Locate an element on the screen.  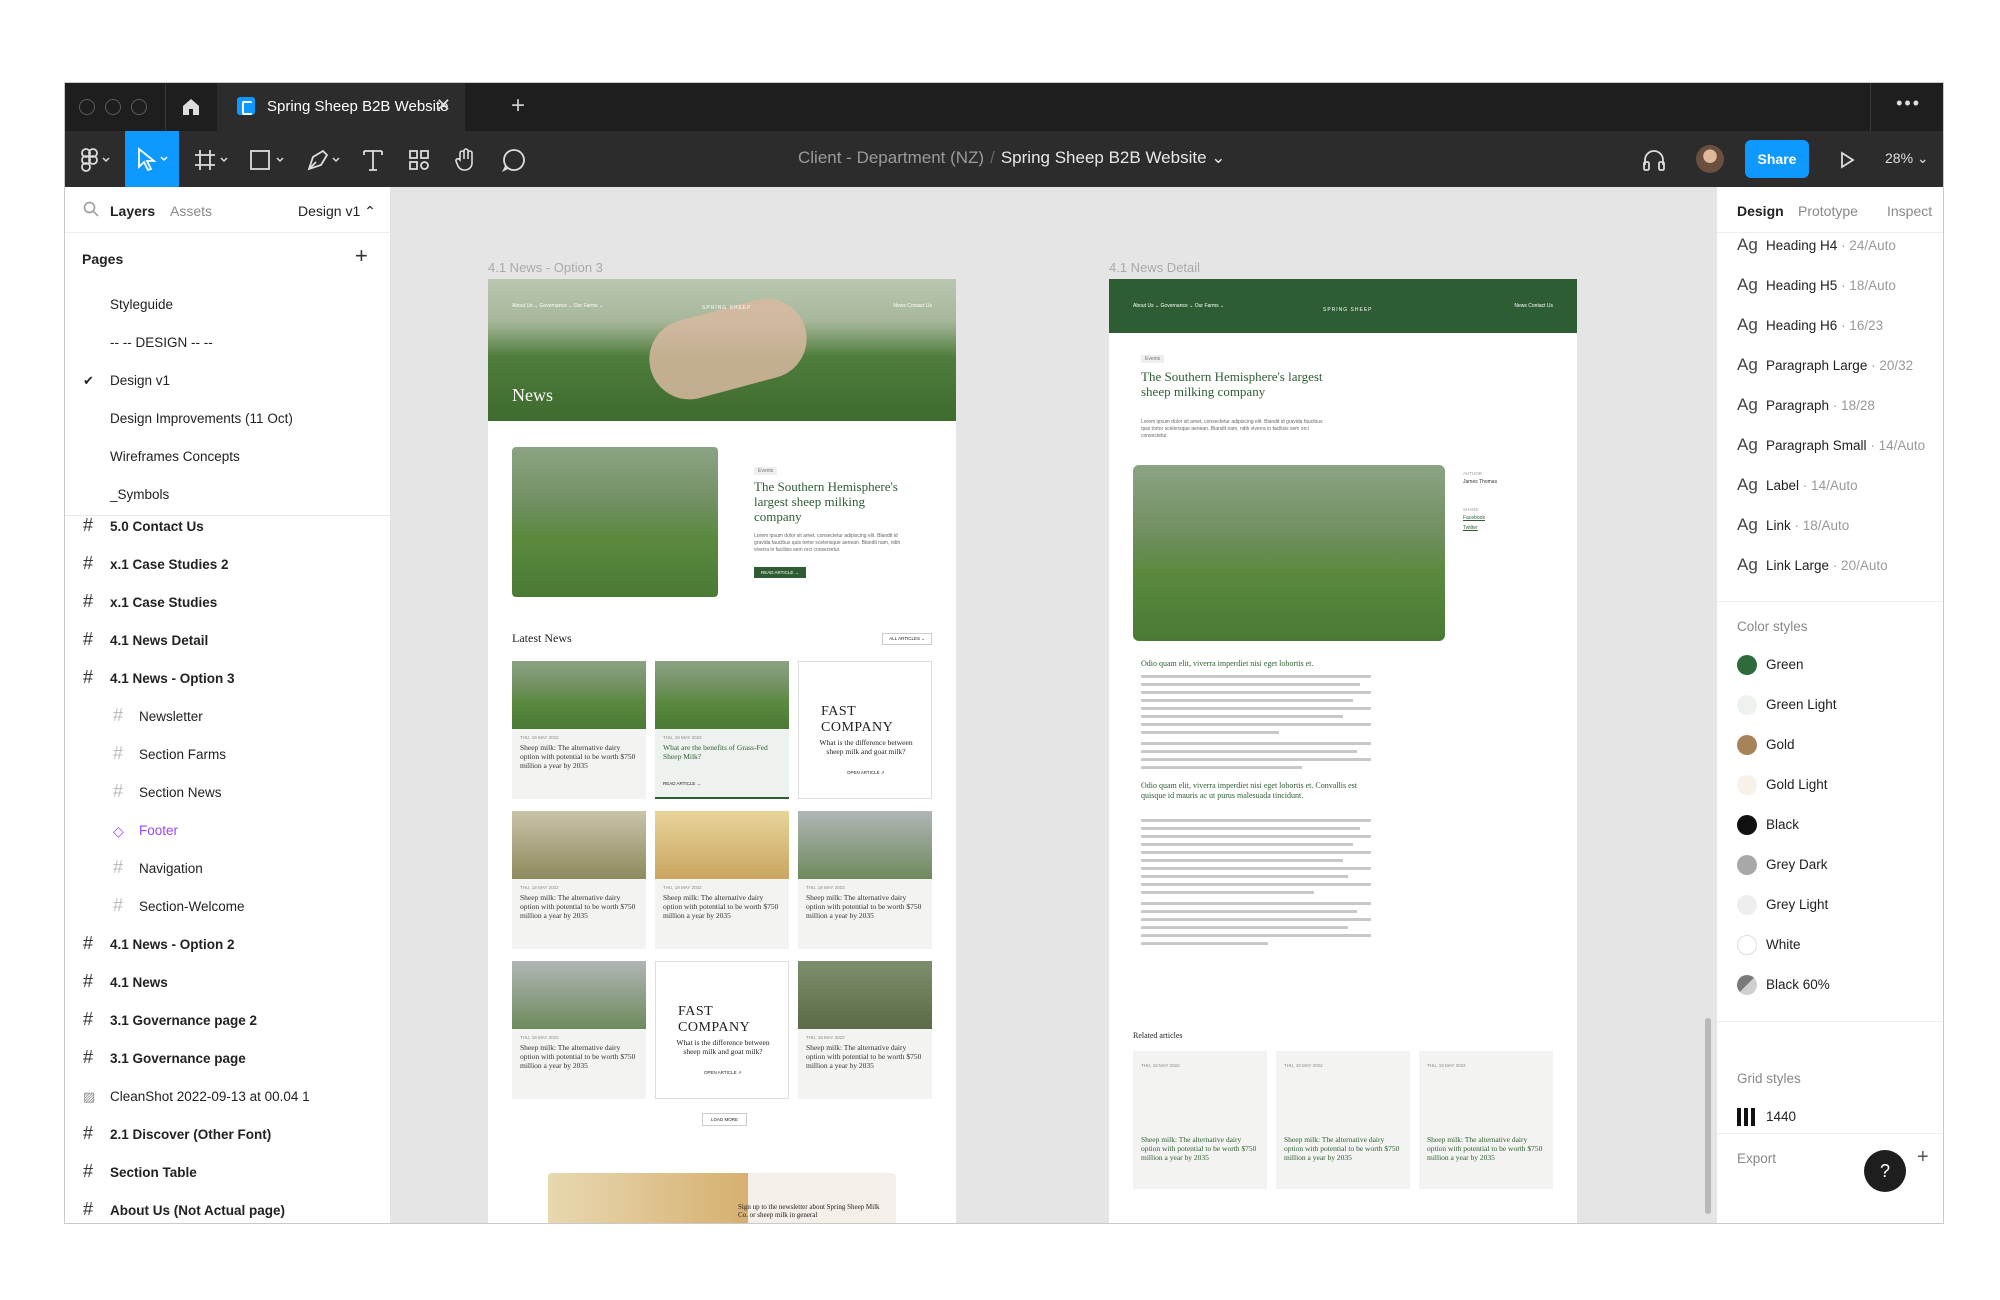
layer-frame: #4.1 News Detail is located at coordinates (227, 642).